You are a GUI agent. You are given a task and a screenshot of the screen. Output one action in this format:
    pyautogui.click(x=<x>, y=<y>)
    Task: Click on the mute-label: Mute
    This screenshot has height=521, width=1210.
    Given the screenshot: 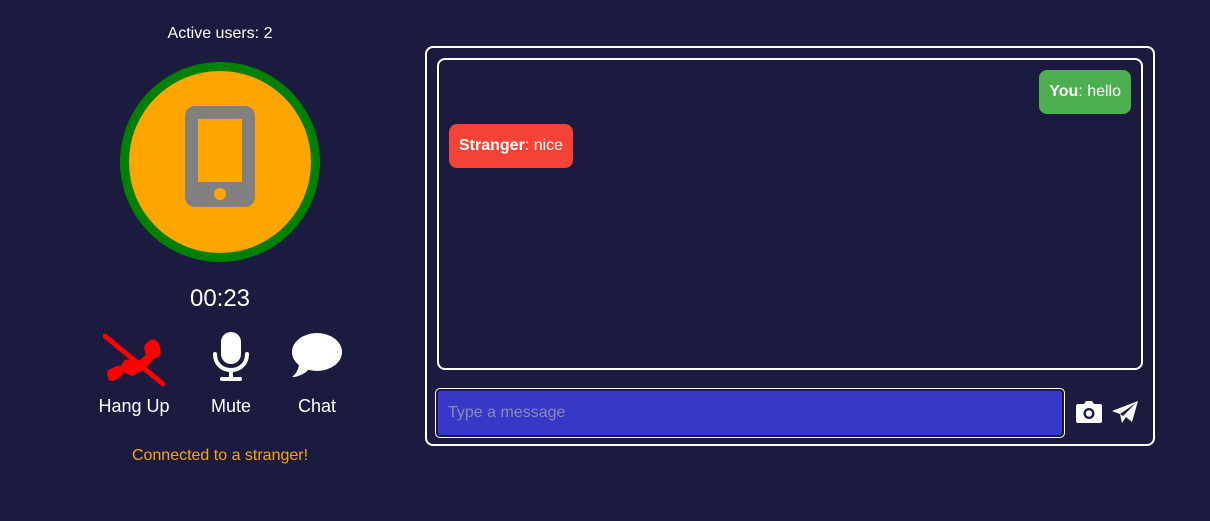 What is the action you would take?
    pyautogui.click(x=231, y=406)
    